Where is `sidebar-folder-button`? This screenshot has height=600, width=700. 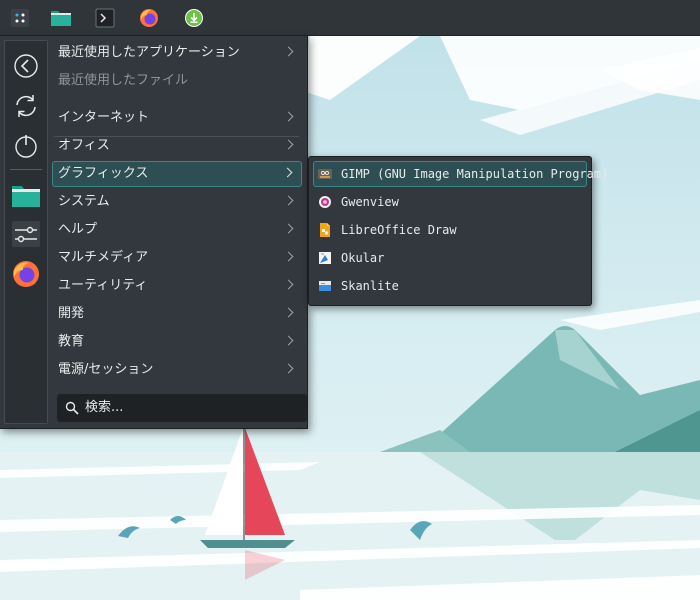
sidebar-folder-button is located at coordinates (26, 196).